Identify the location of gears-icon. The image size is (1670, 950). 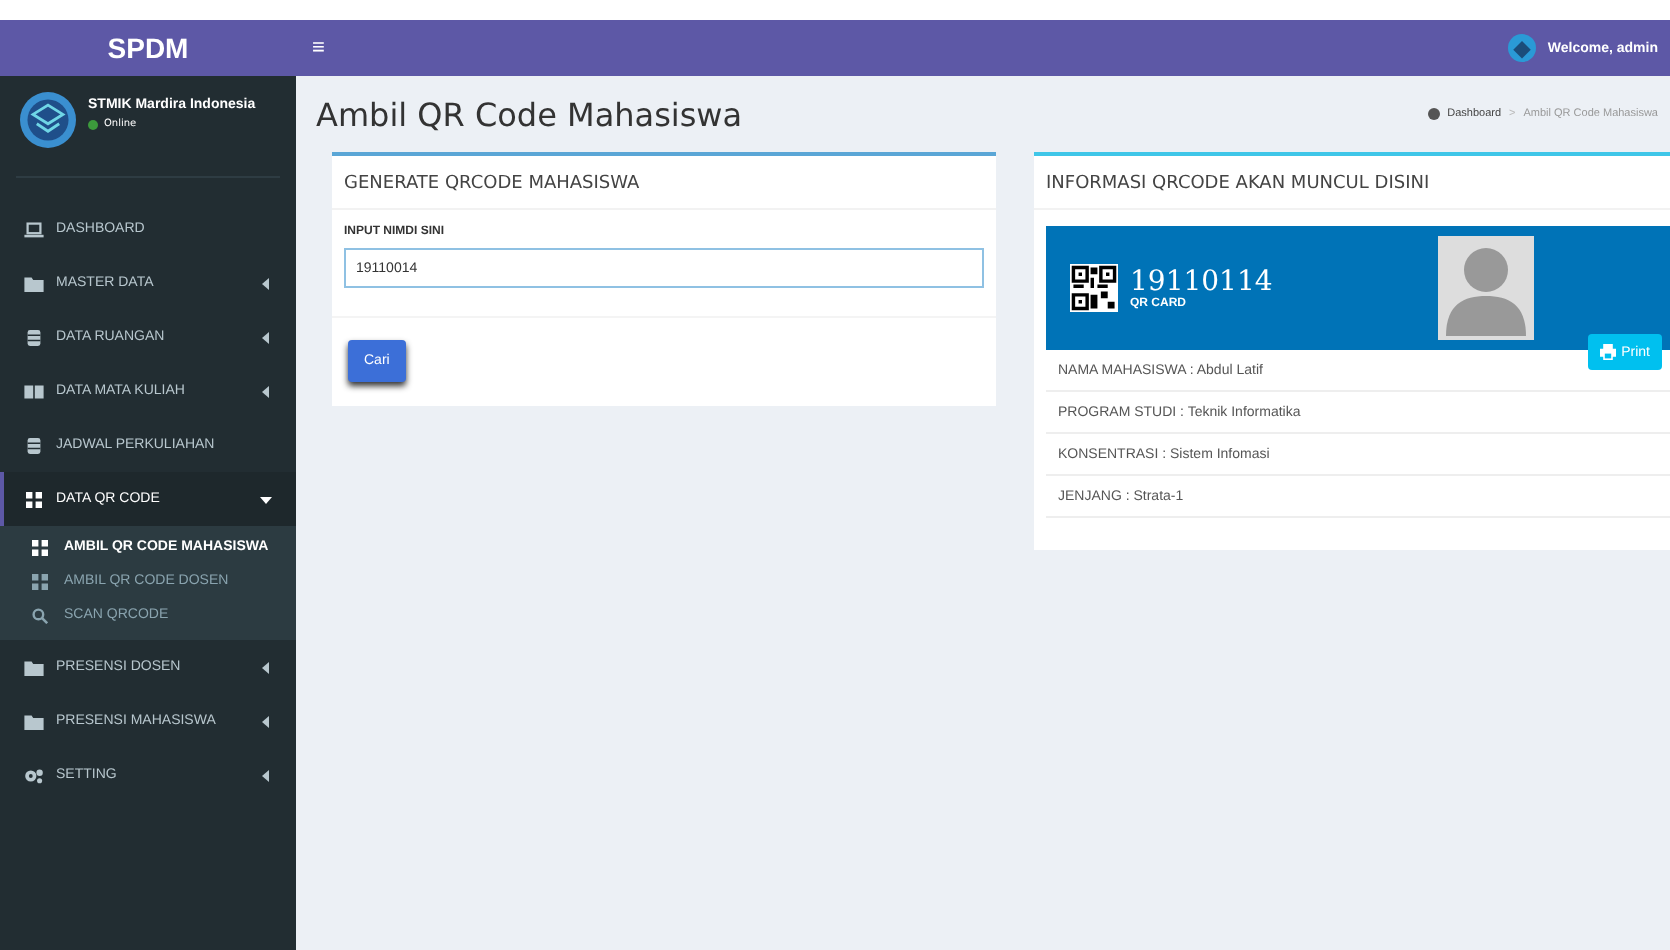
(34, 775).